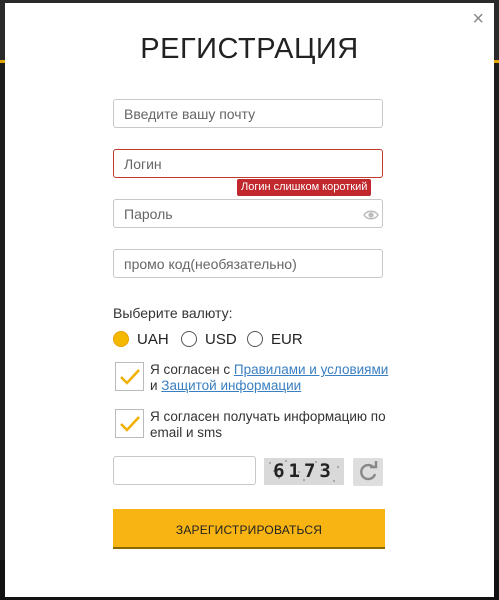 This screenshot has width=499, height=600. I want to click on newsletter-checkbox, so click(129, 423).